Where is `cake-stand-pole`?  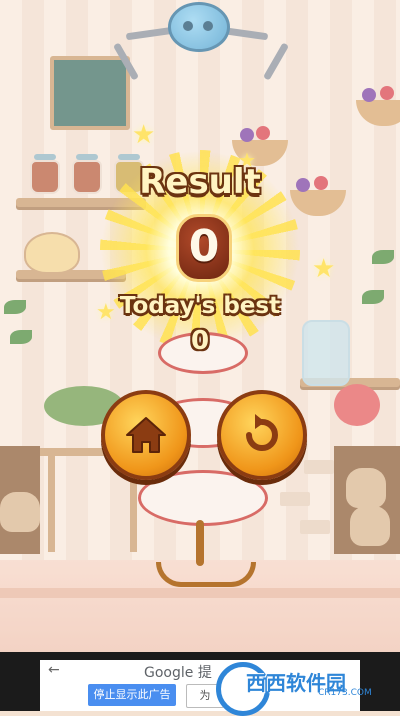
cake-stand-pole is located at coordinates (200, 543).